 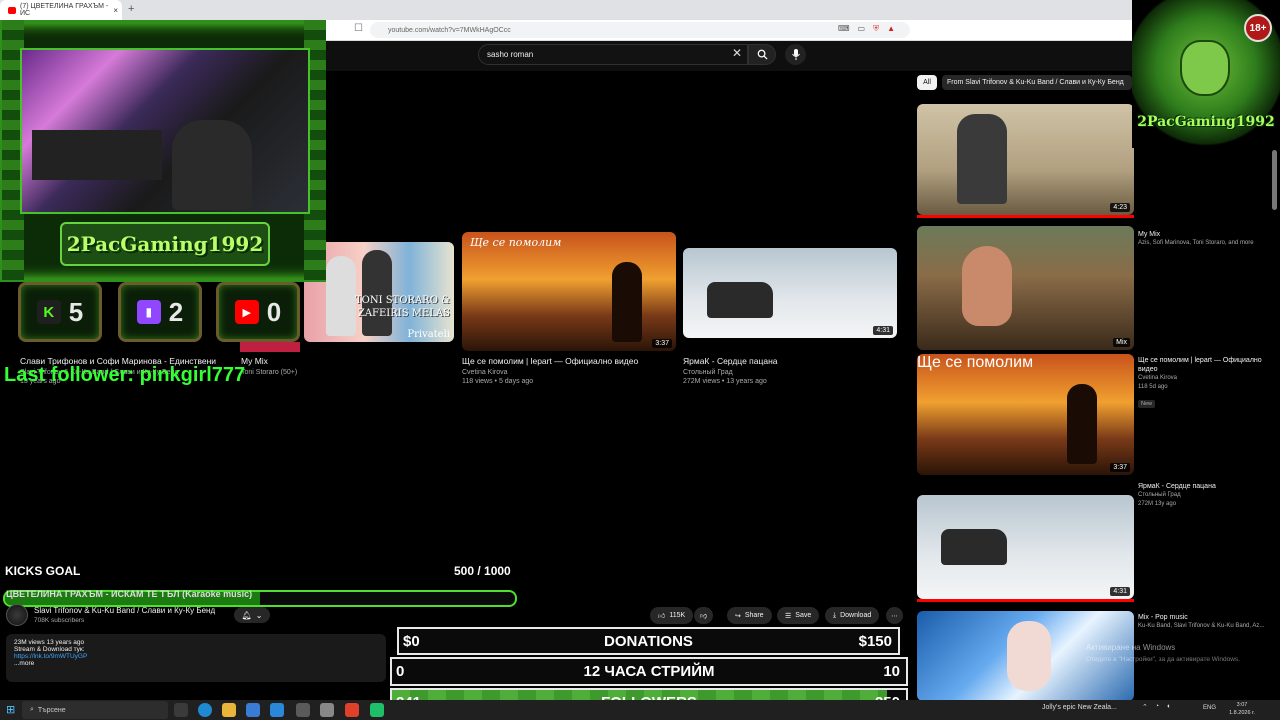 I want to click on voice-search-button, so click(x=795, y=54).